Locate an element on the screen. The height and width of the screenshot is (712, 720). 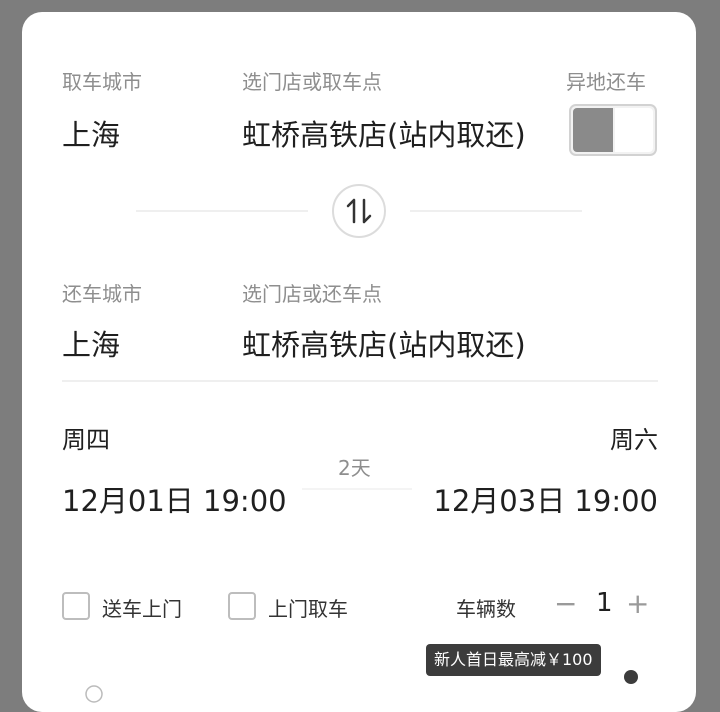
pickup-service-checkbox is located at coordinates (242, 606).